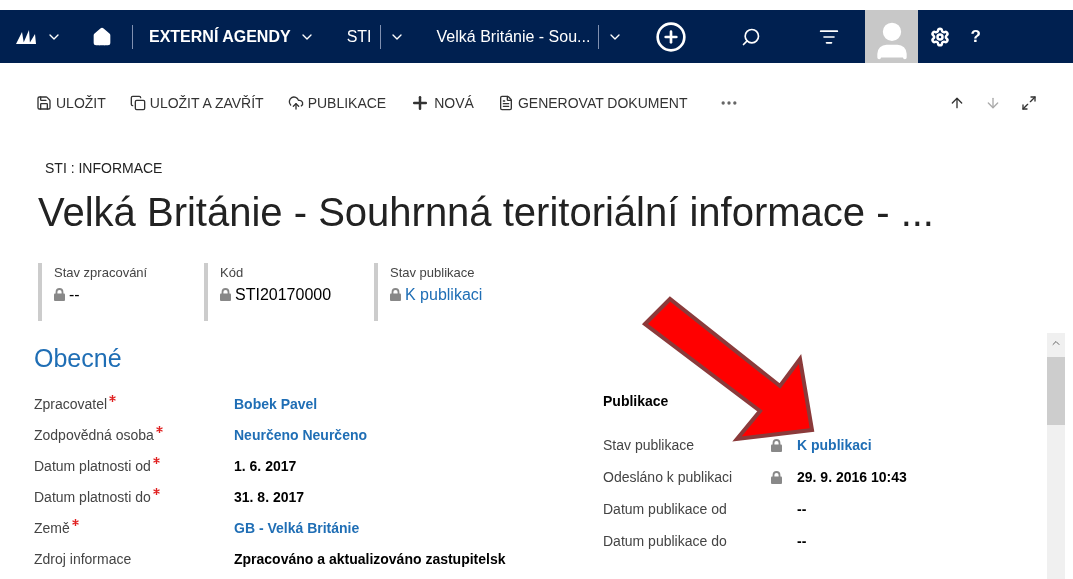 This screenshot has width=1073, height=579. I want to click on field-value-link: Neurčeno Neurčeno, so click(301, 435).